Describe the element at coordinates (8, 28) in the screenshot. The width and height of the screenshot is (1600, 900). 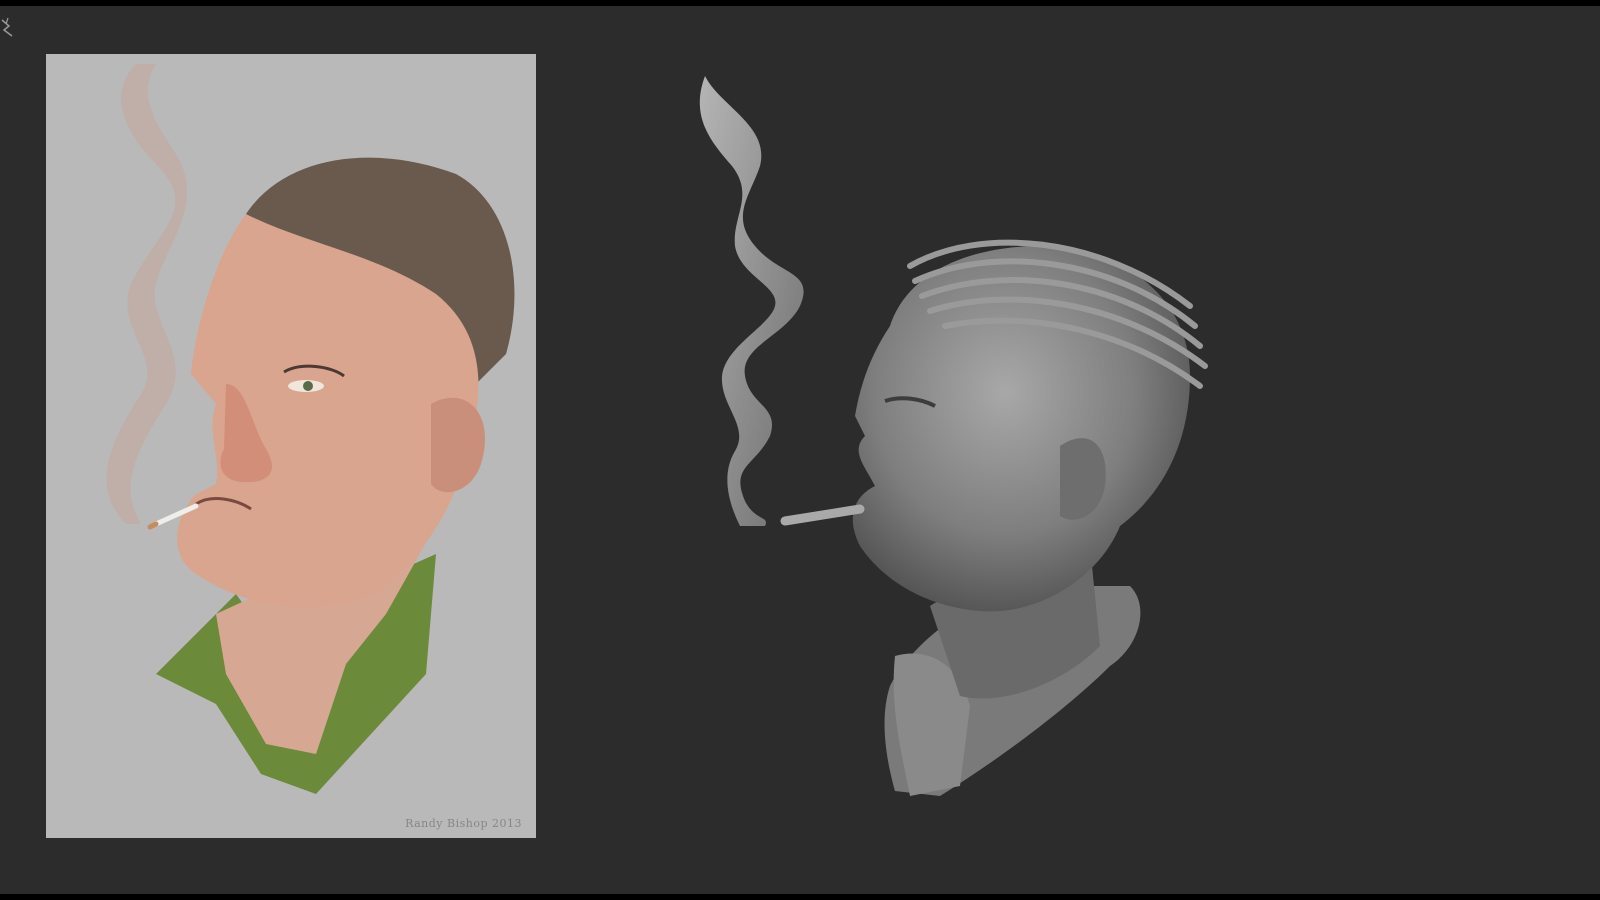
I see `app-logo-icon` at that location.